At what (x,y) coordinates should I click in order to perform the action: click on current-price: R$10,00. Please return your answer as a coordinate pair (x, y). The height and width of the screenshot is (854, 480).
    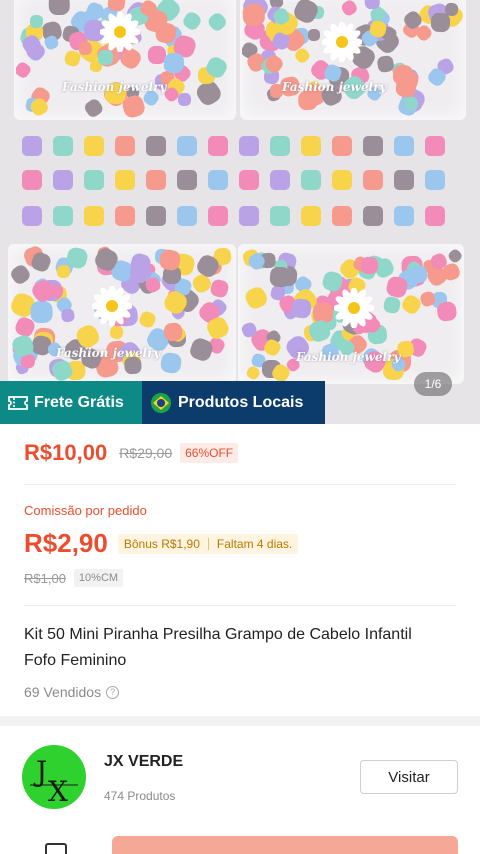
    Looking at the image, I should click on (66, 452).